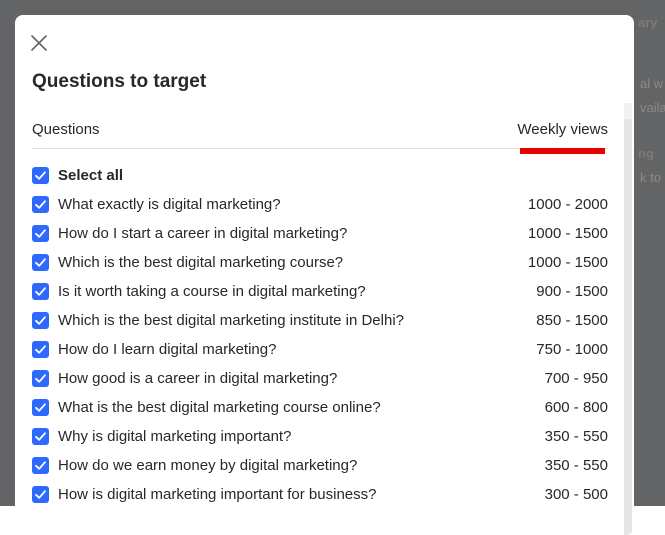 This screenshot has width=665, height=535. I want to click on weekly-views-value: 600 - 800, so click(576, 407).